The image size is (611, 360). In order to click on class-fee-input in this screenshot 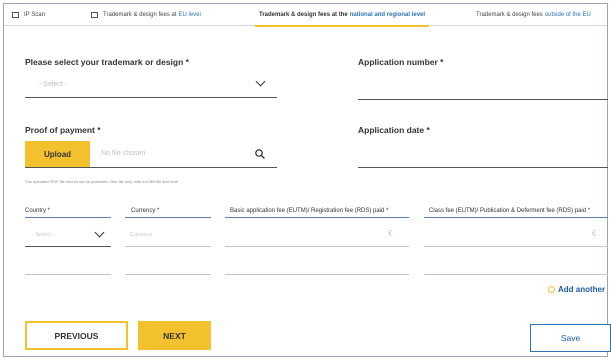, I will do `click(516, 246)`.